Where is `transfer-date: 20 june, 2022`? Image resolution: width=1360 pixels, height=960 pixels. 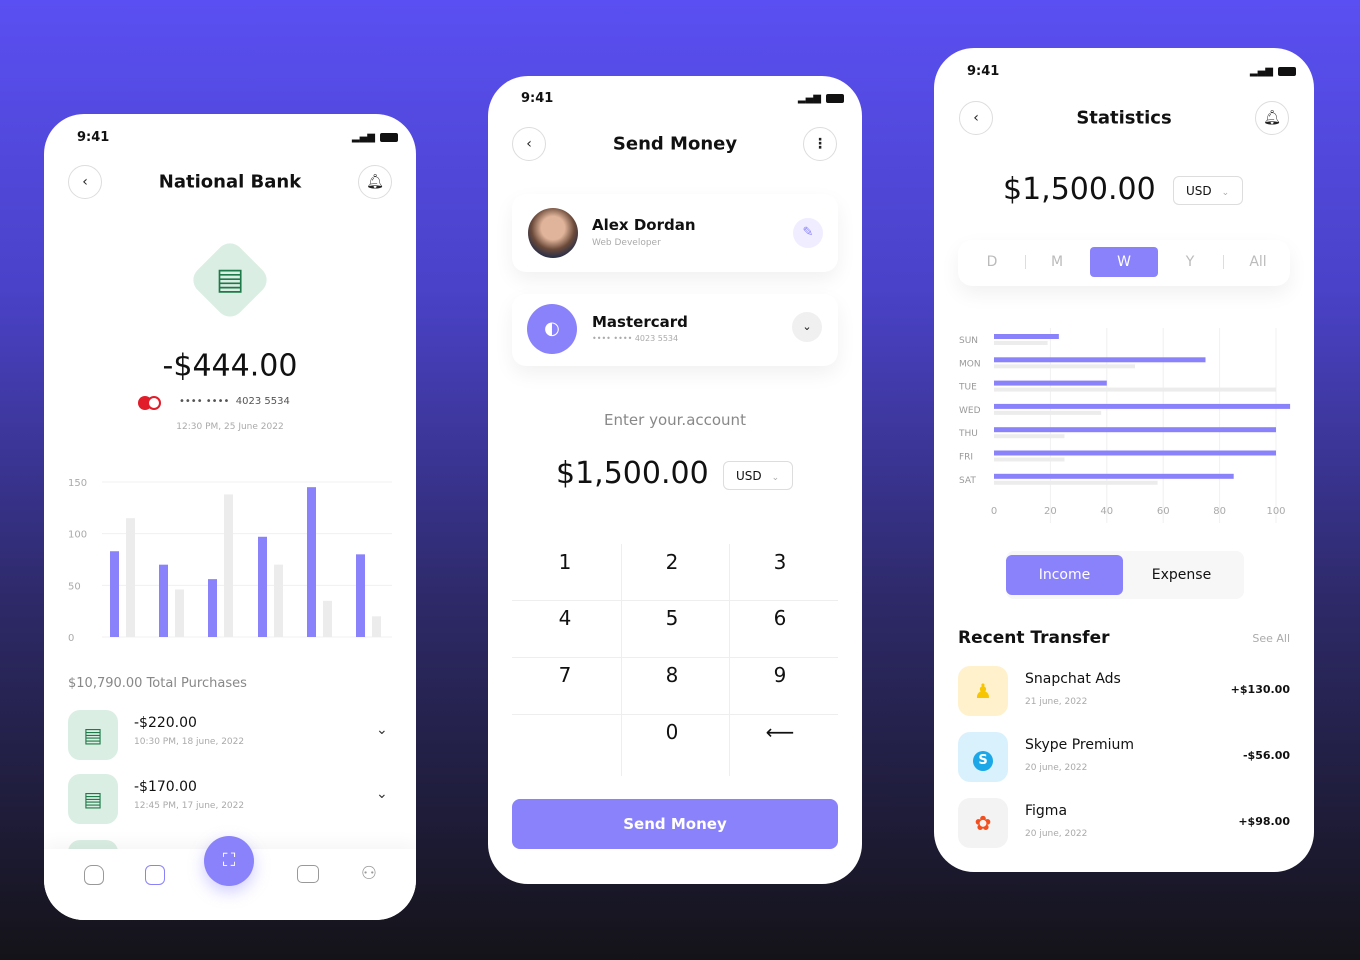 transfer-date: 20 june, 2022 is located at coordinates (1056, 768).